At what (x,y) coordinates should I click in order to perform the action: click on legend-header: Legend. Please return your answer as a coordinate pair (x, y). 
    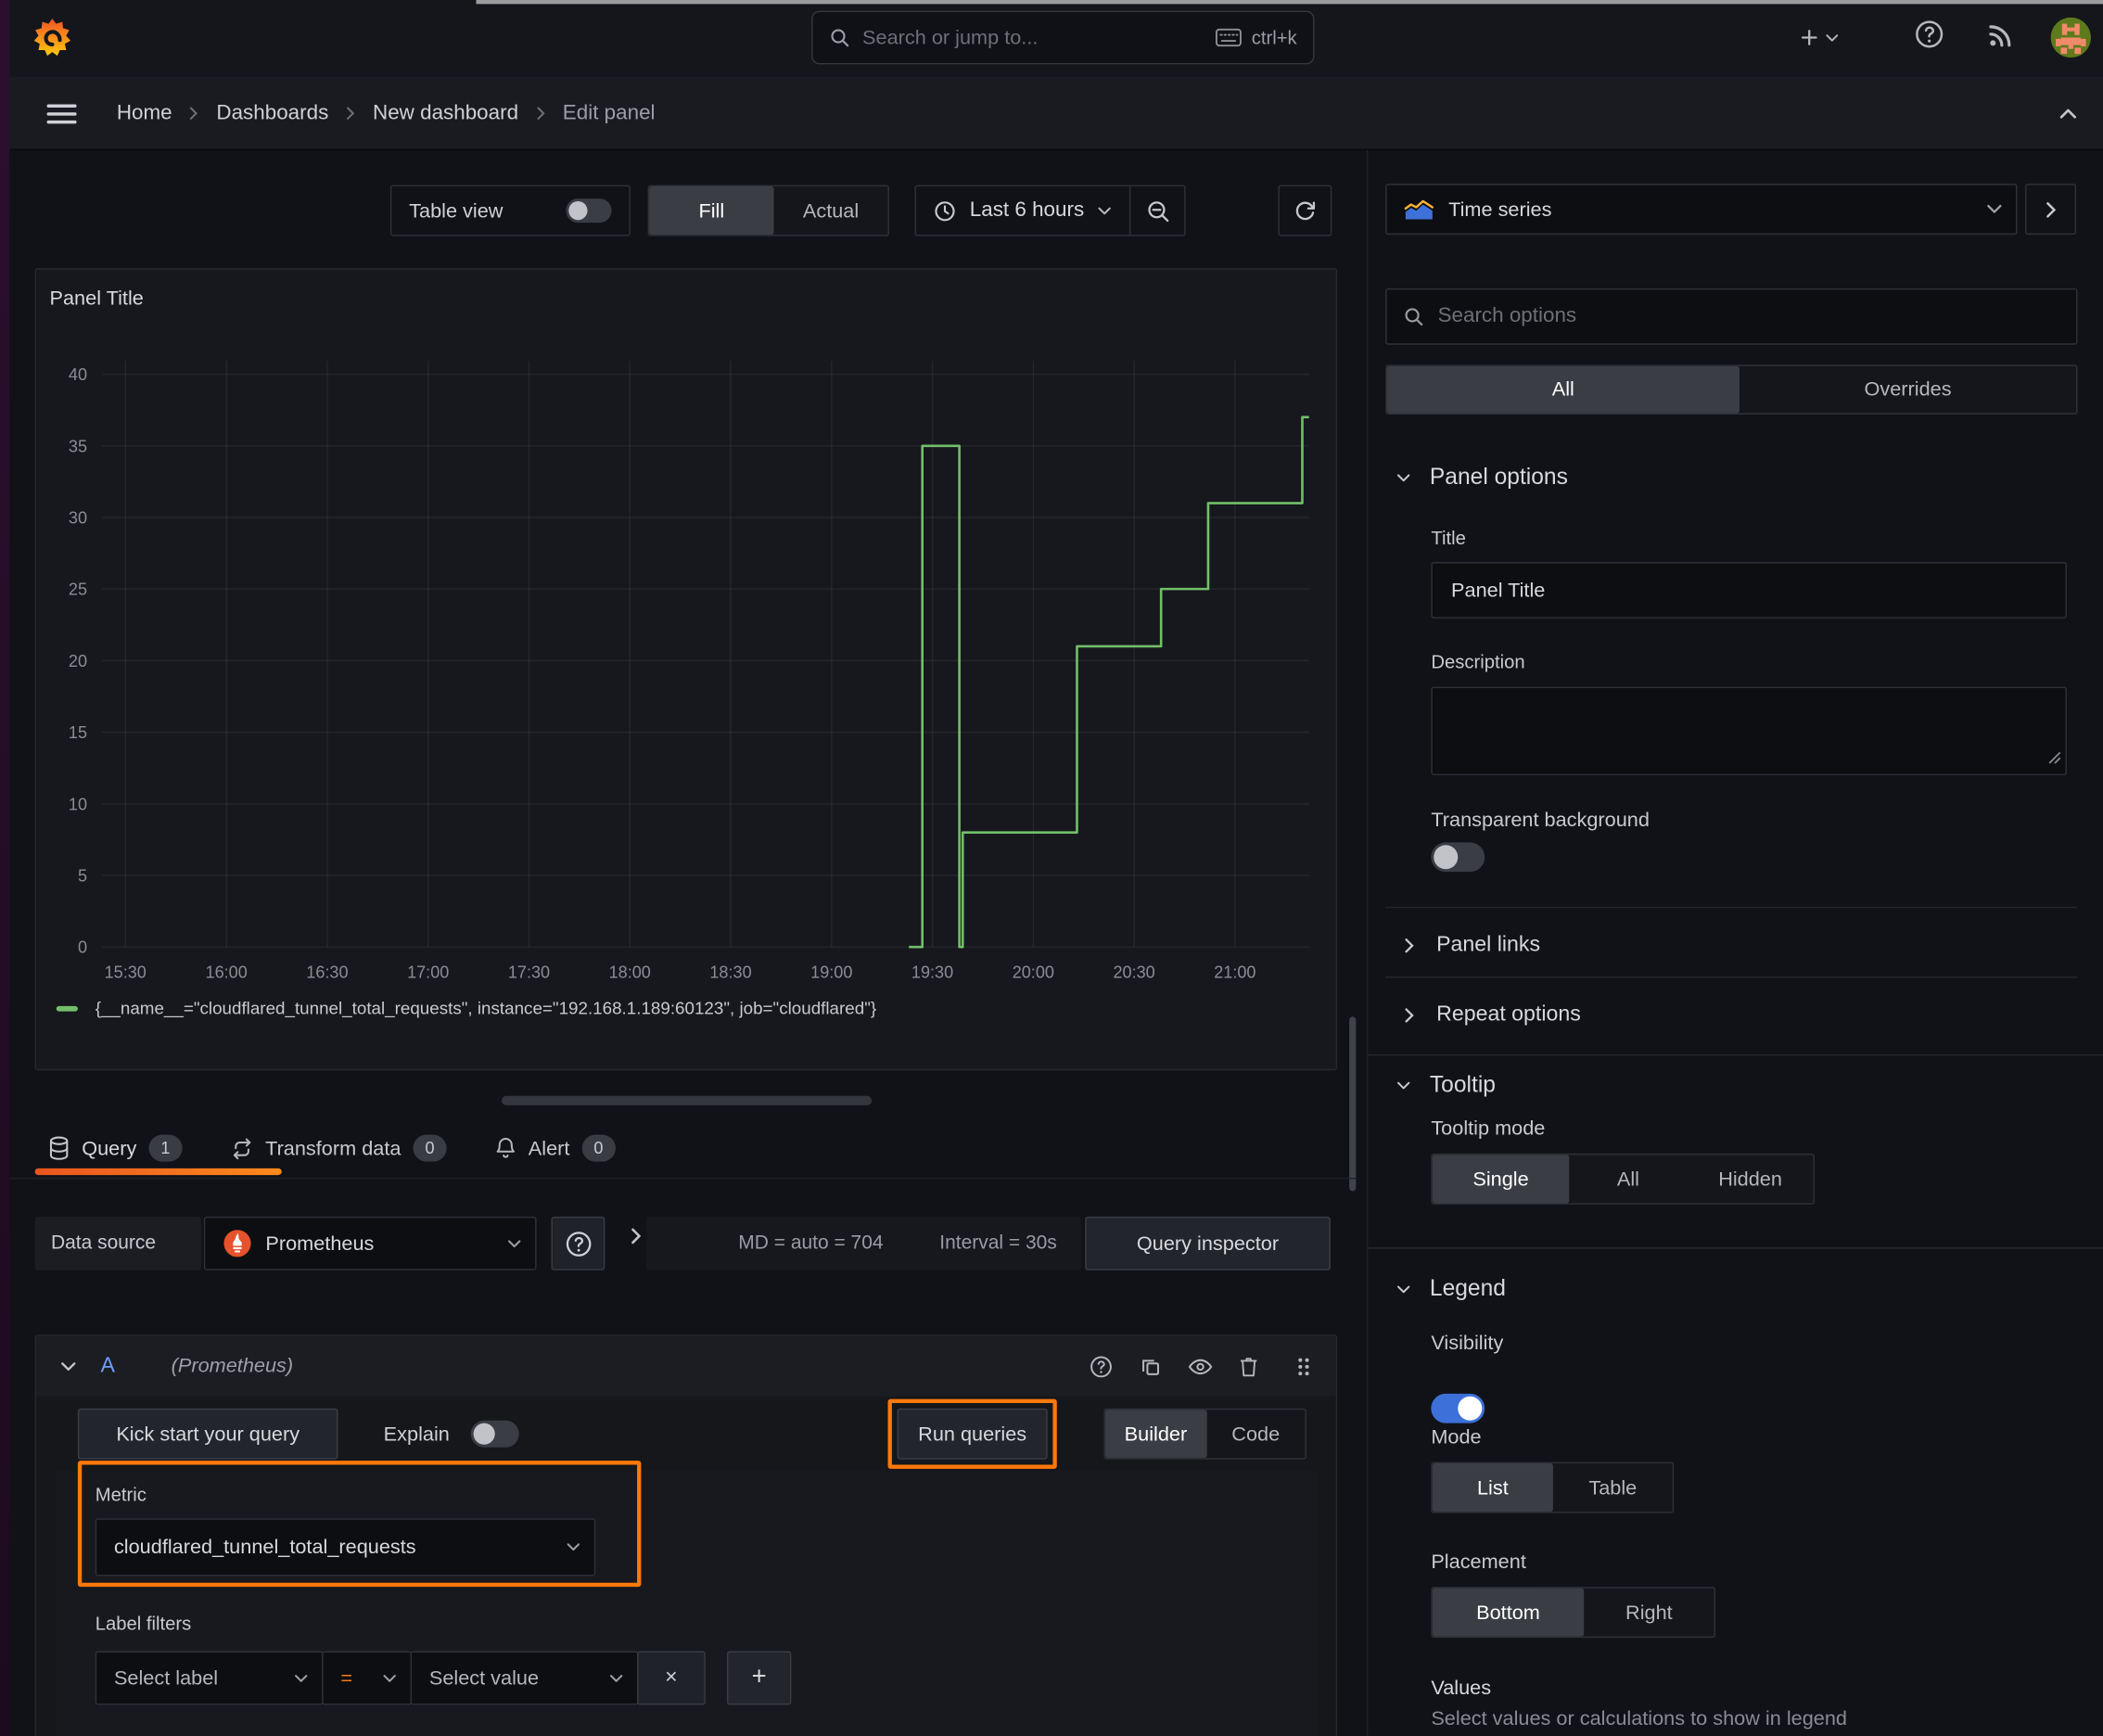
    Looking at the image, I should click on (1451, 1288).